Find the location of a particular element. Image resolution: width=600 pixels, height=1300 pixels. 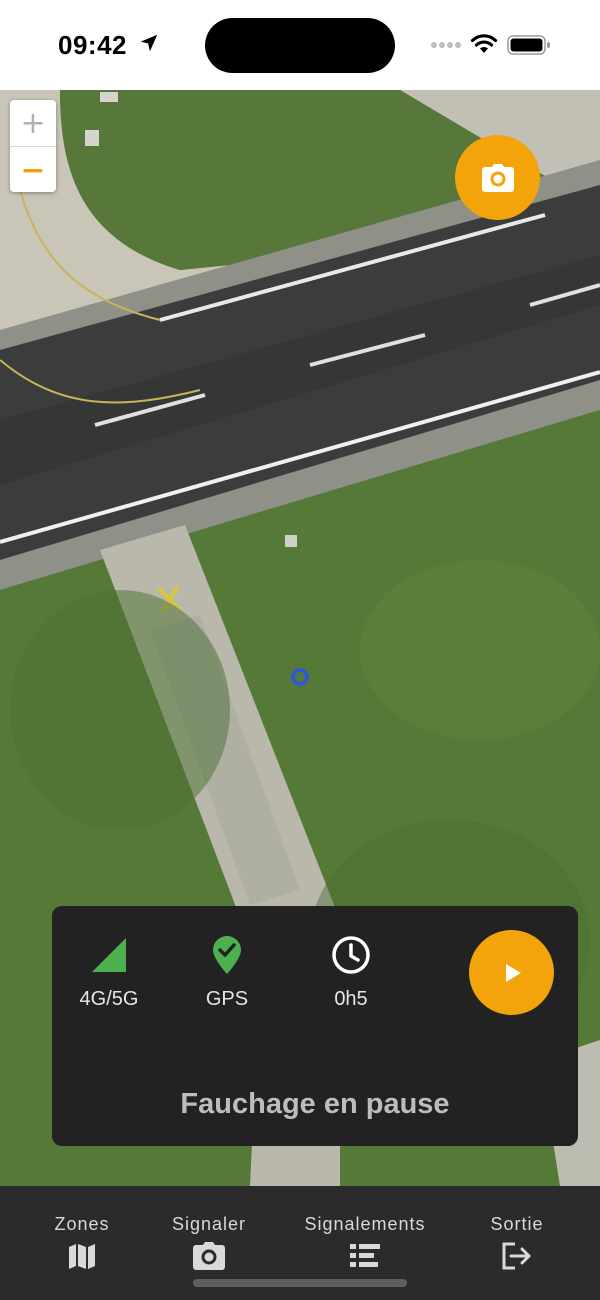

location-arrow-icon is located at coordinates (149, 43).